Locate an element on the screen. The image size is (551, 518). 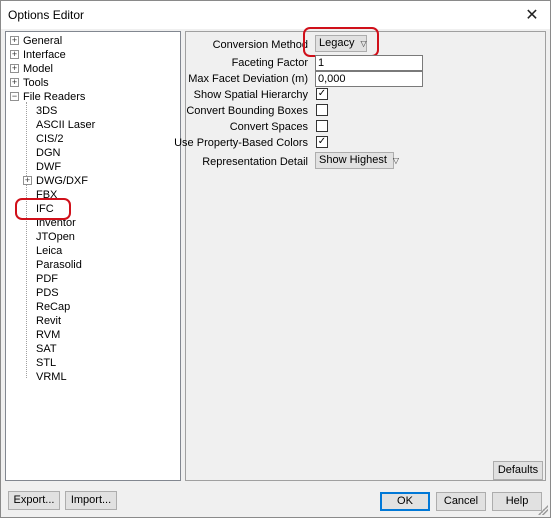
tree-item-parasolid: Parasolid is located at coordinates (59, 265).